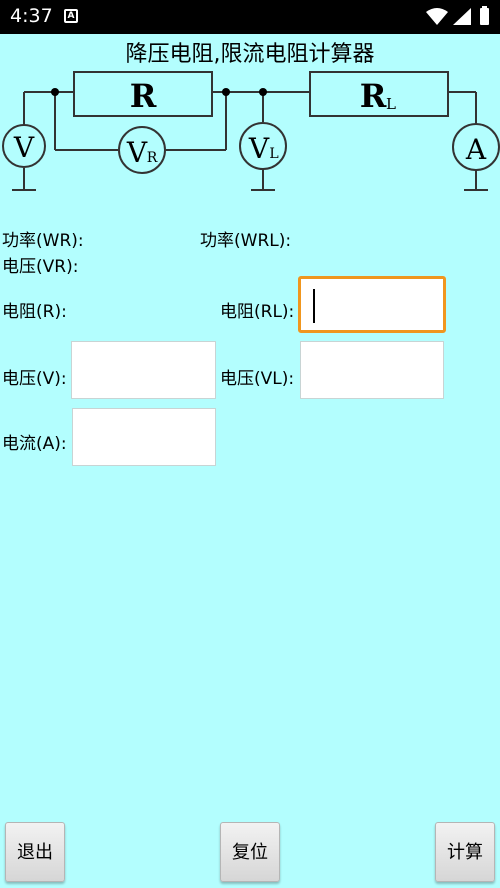 This screenshot has width=500, height=888. I want to click on voltage-vl-input, so click(372, 370).